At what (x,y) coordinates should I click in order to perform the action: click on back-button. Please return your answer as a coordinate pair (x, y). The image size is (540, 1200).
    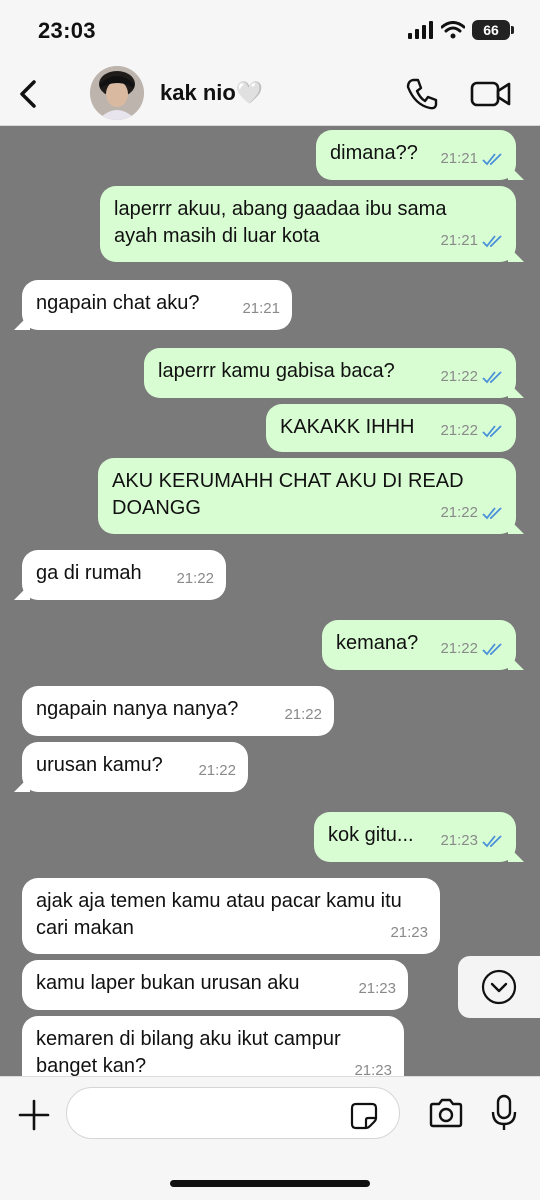
    Looking at the image, I should click on (28, 94).